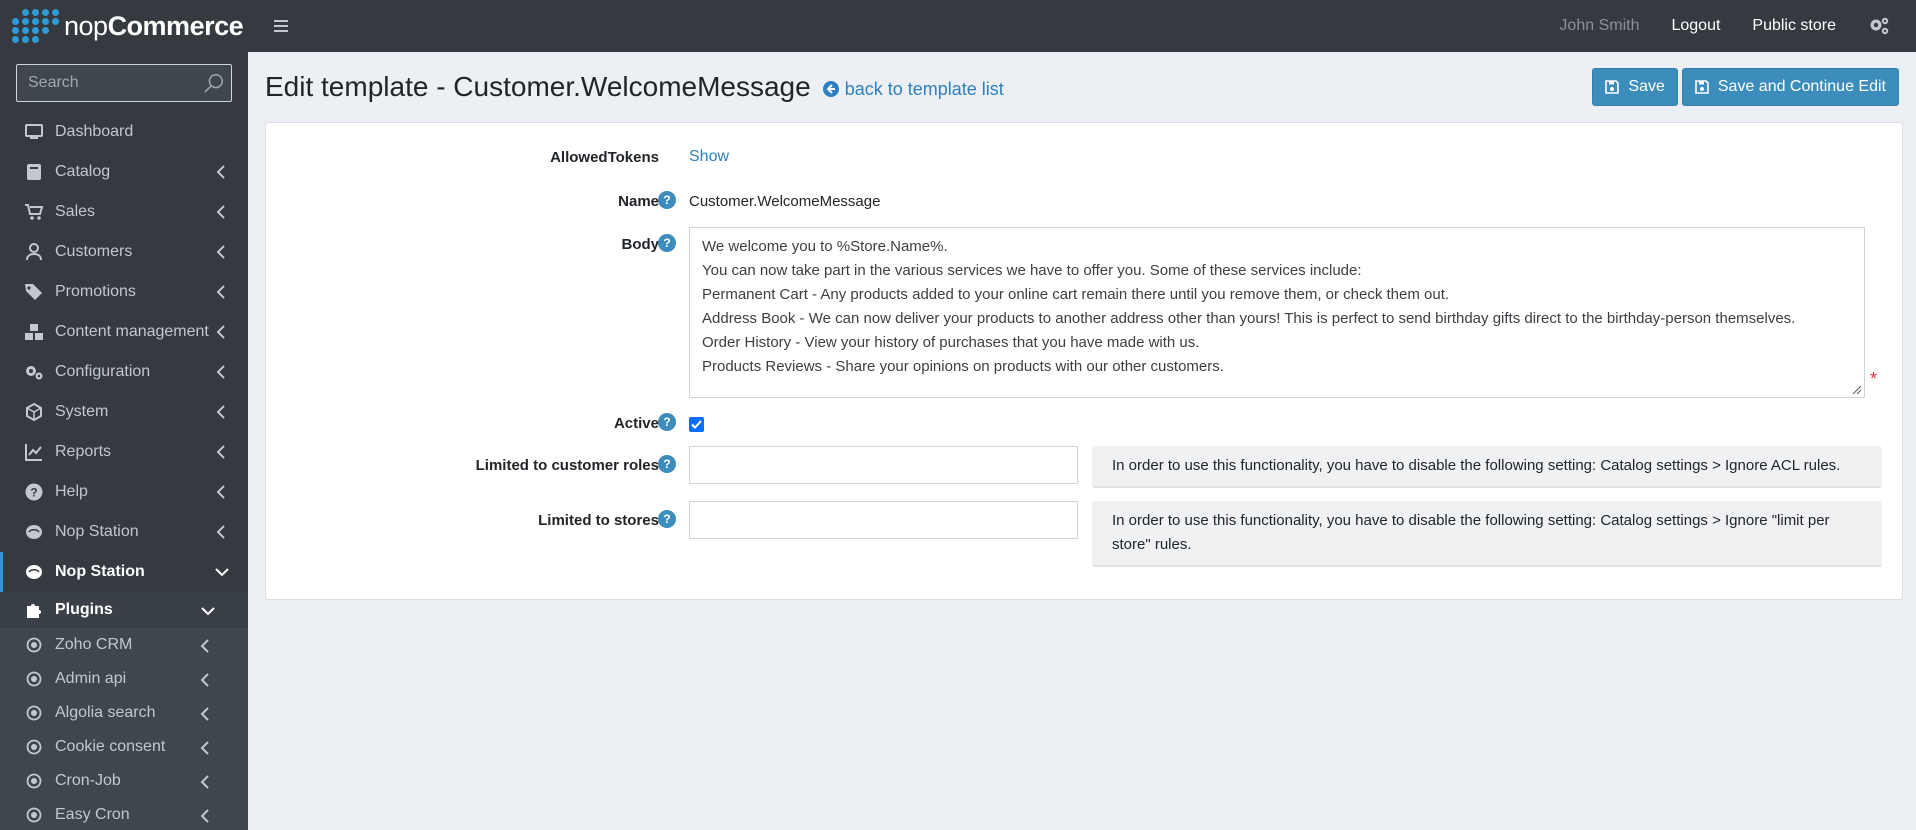 The image size is (1916, 830). I want to click on name-value: Customer.WelcomeMessage, so click(785, 201).